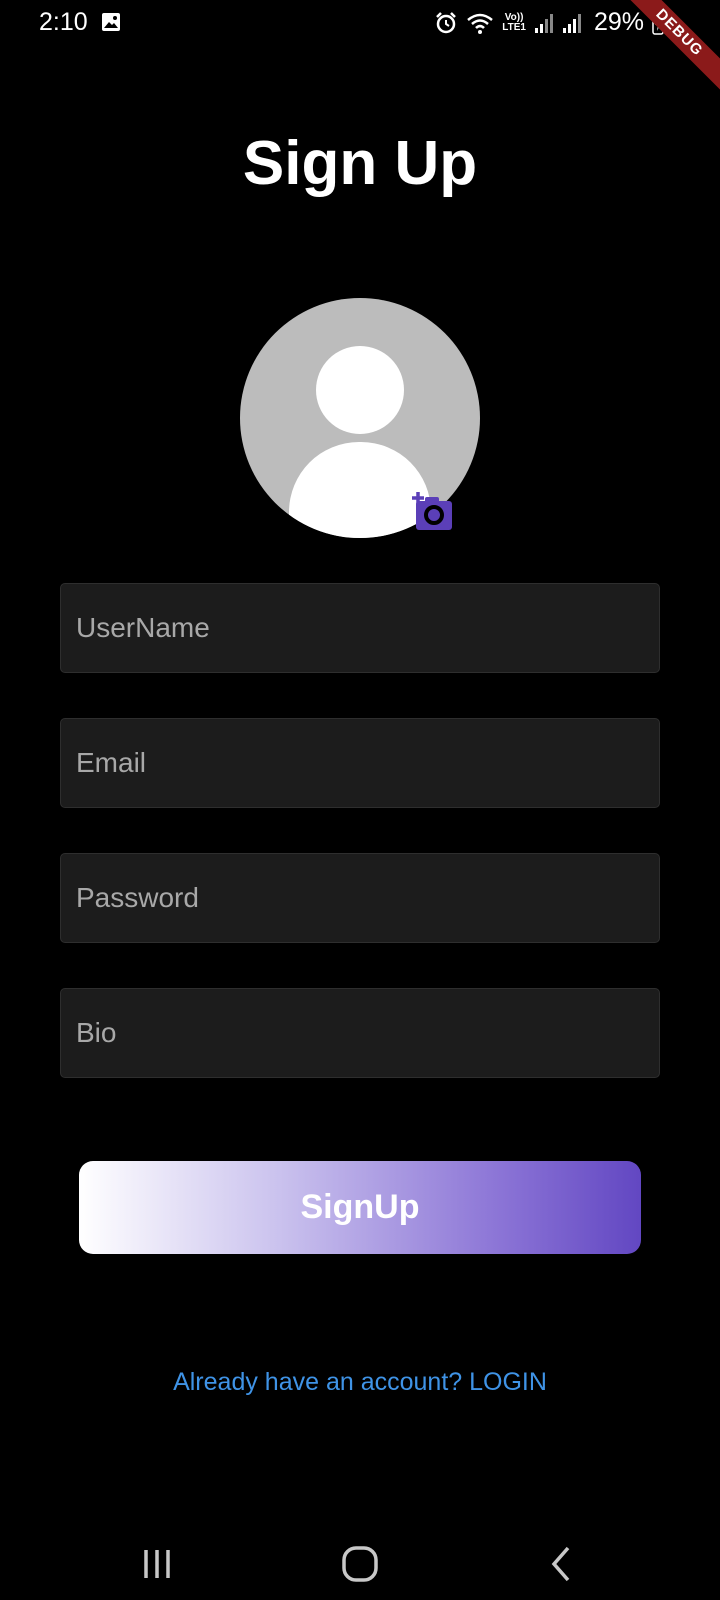 Image resolution: width=720 pixels, height=1600 pixels. I want to click on bio-input, so click(360, 1033).